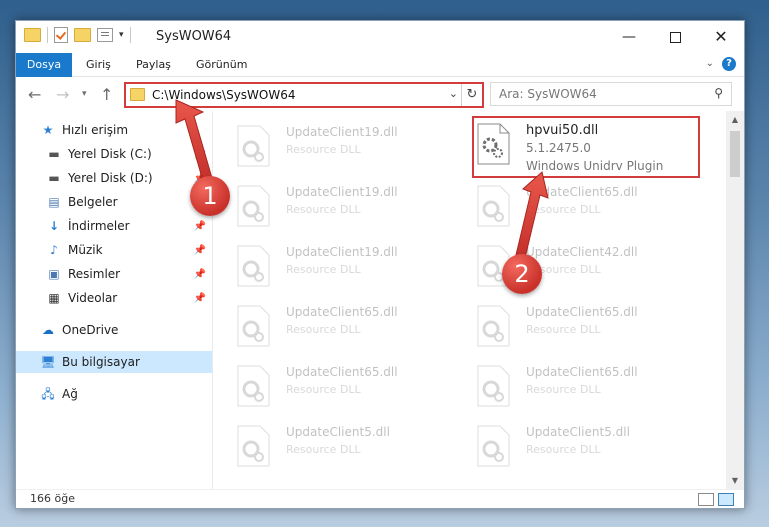 The width and height of the screenshot is (769, 527). What do you see at coordinates (137, 94) in the screenshot?
I see `folder-icon` at bounding box center [137, 94].